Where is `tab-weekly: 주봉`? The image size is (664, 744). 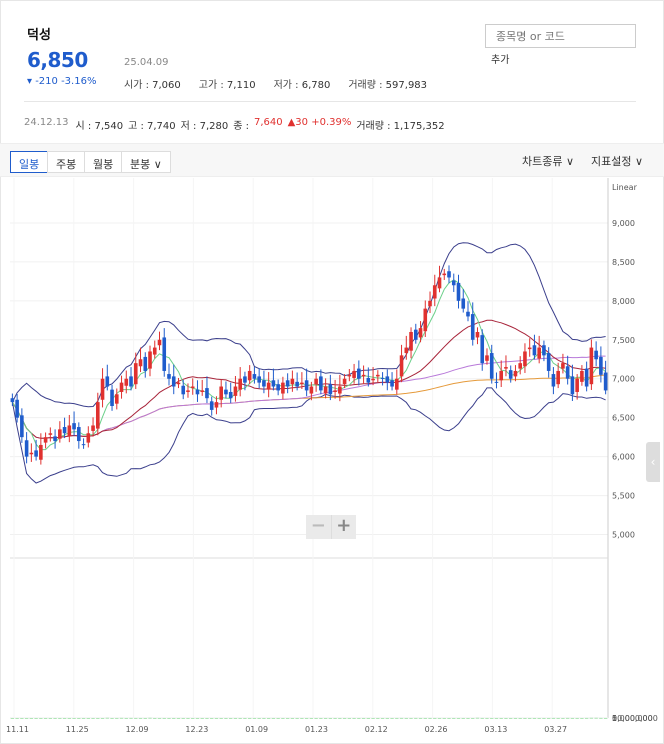
tab-weekly: 주봉 is located at coordinates (66, 162).